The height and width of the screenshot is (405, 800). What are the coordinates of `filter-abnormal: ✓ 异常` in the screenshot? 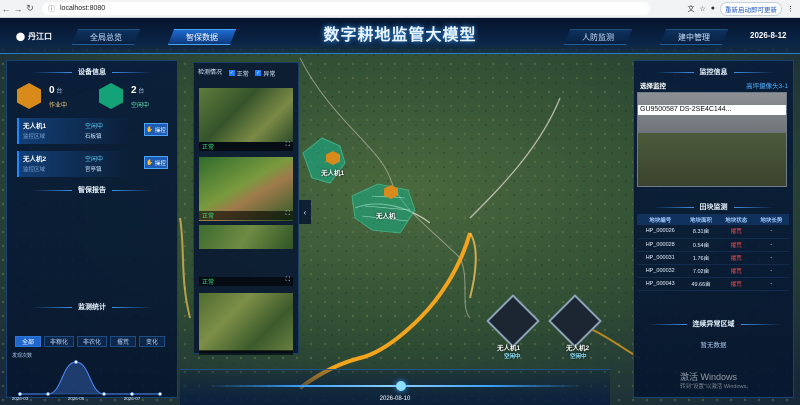 It's located at (265, 73).